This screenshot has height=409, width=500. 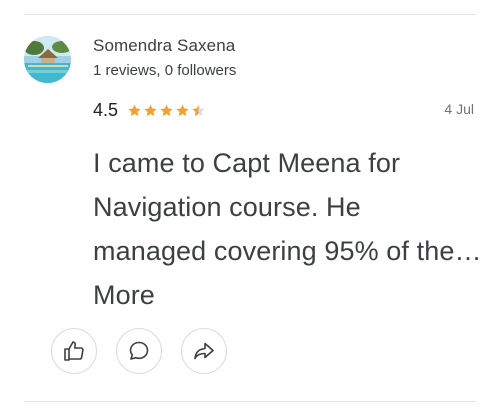 I want to click on like-button, so click(x=74, y=351).